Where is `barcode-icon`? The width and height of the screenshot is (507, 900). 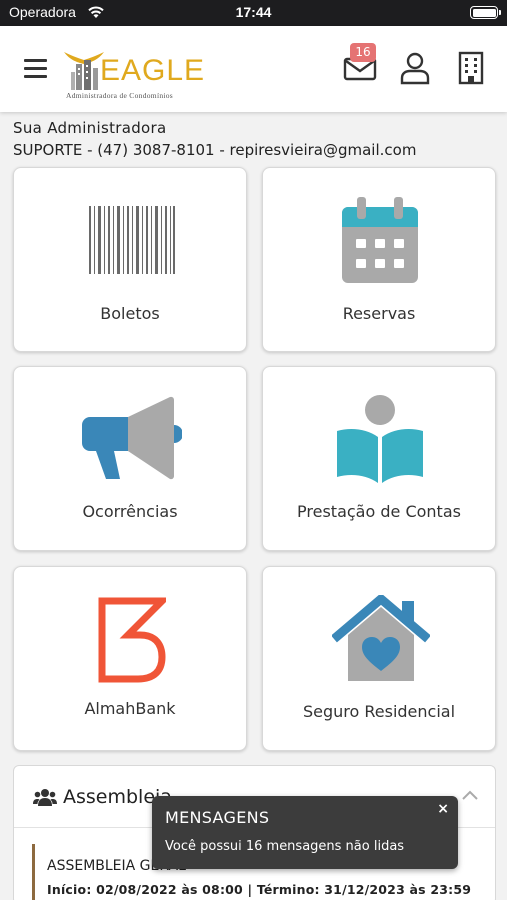
barcode-icon is located at coordinates (132, 240).